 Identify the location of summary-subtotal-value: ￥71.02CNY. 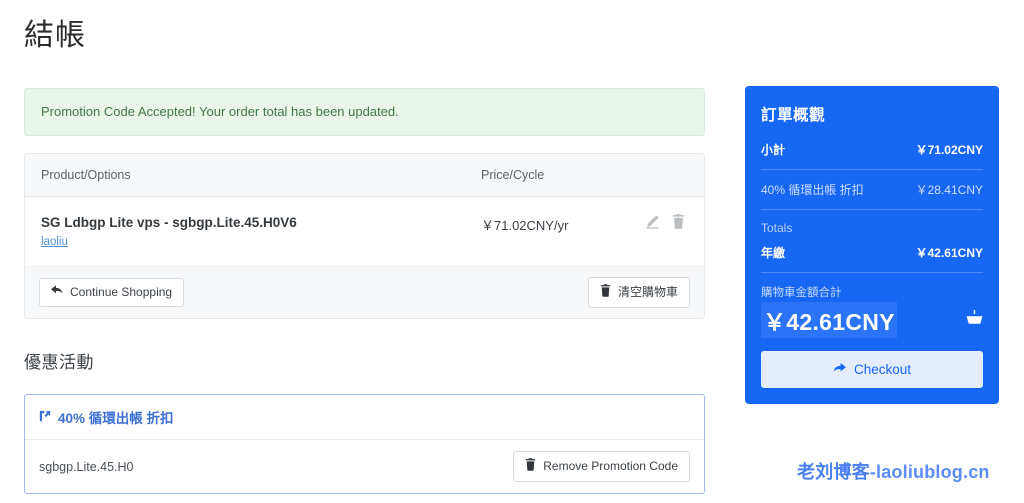
(949, 150).